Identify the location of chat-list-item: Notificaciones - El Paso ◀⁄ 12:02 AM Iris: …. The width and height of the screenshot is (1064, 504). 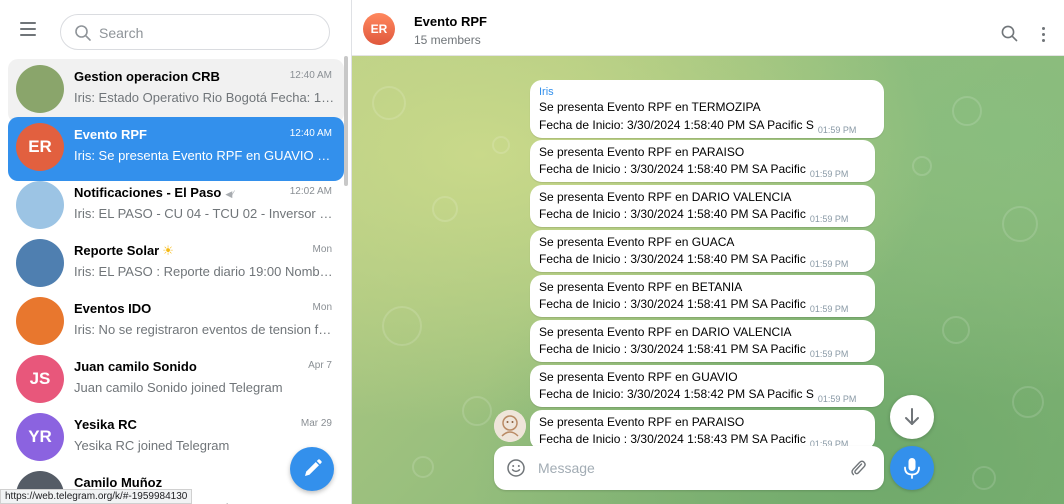
(176, 207).